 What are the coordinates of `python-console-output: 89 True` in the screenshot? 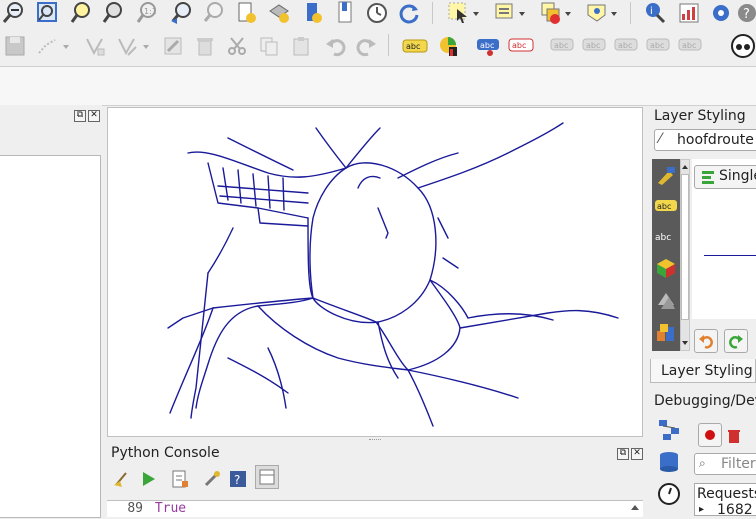 It's located at (375, 508).